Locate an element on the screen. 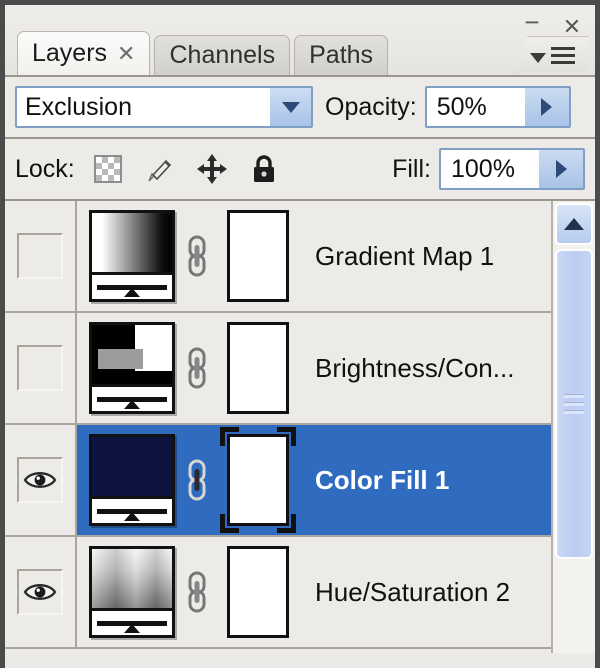  layer-row-body: Gradient Map 1 is located at coordinates (336, 256).